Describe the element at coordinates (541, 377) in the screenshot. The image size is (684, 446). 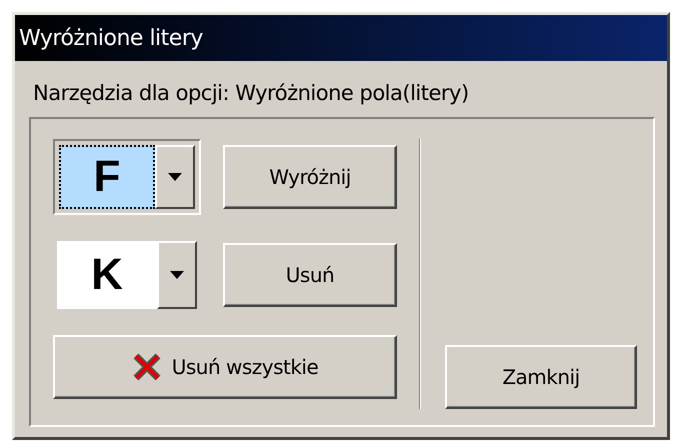
I see `close-button: Zamknij` at that location.